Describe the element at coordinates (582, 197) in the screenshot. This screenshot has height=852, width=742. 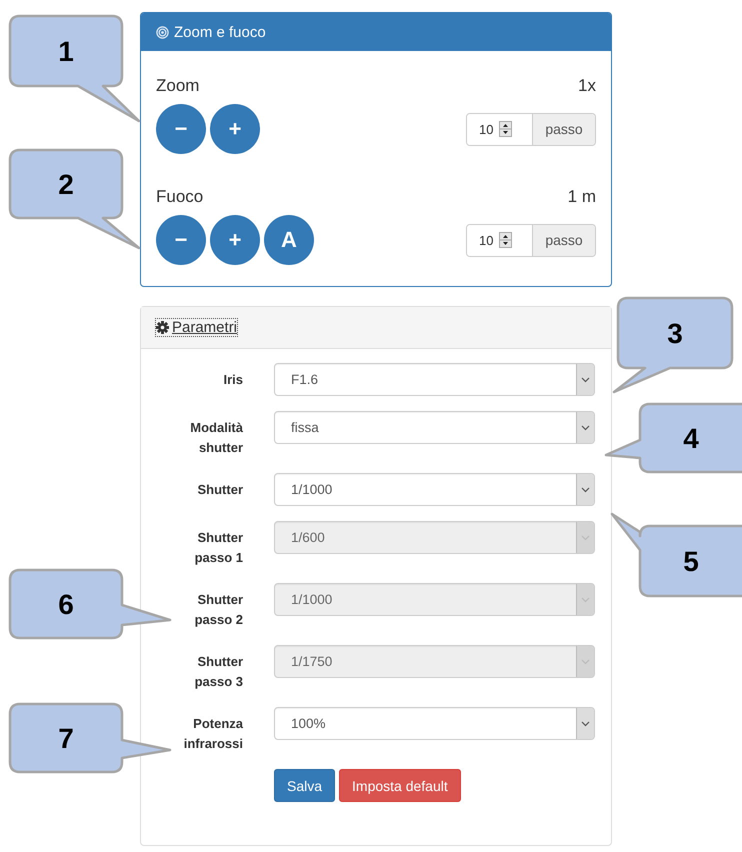
I see `control-reading: 1 m` at that location.